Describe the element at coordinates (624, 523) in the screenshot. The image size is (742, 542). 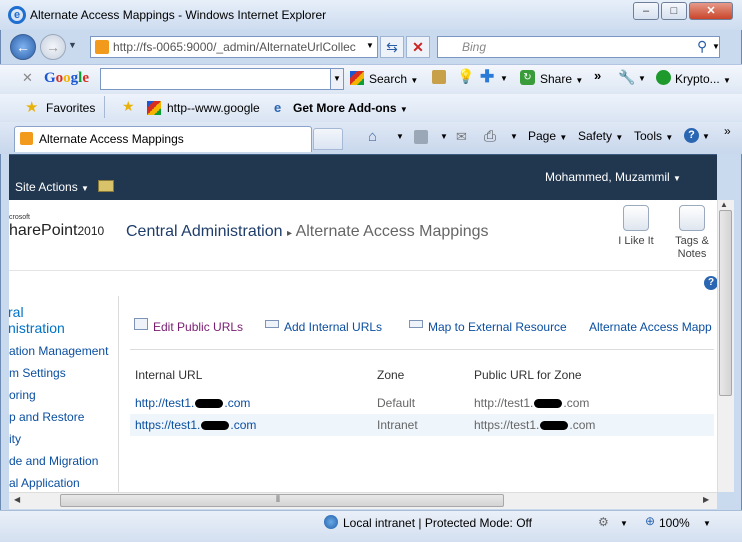
I see `status-dropdown: ▼` at that location.